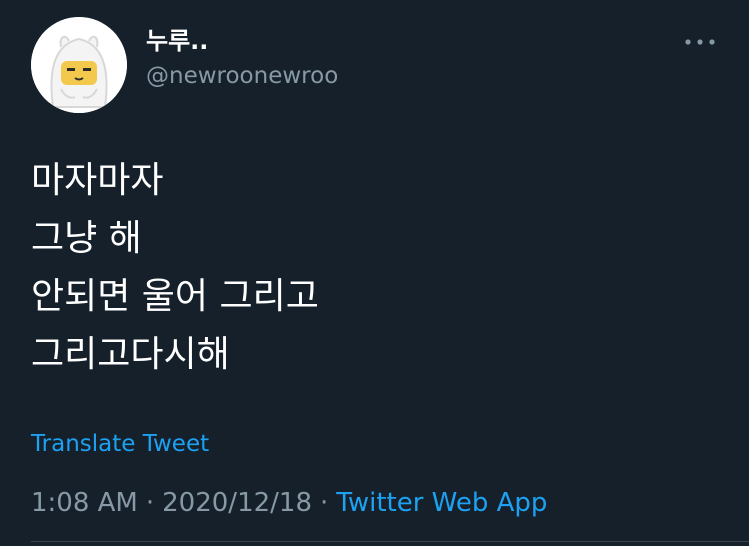 The height and width of the screenshot is (546, 749). What do you see at coordinates (177, 41) in the screenshot?
I see `display-name: 누루..` at bounding box center [177, 41].